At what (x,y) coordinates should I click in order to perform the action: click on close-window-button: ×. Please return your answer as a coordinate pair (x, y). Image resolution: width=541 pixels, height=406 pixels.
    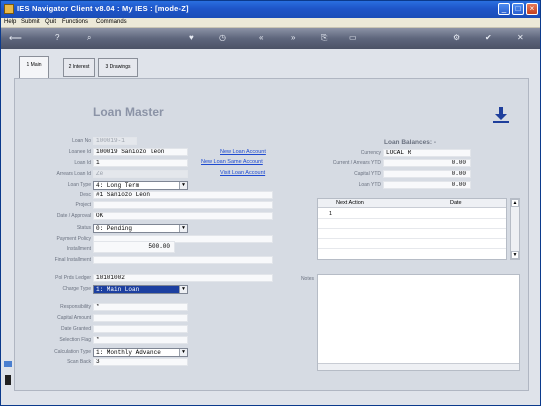
    Looking at the image, I should click on (532, 9).